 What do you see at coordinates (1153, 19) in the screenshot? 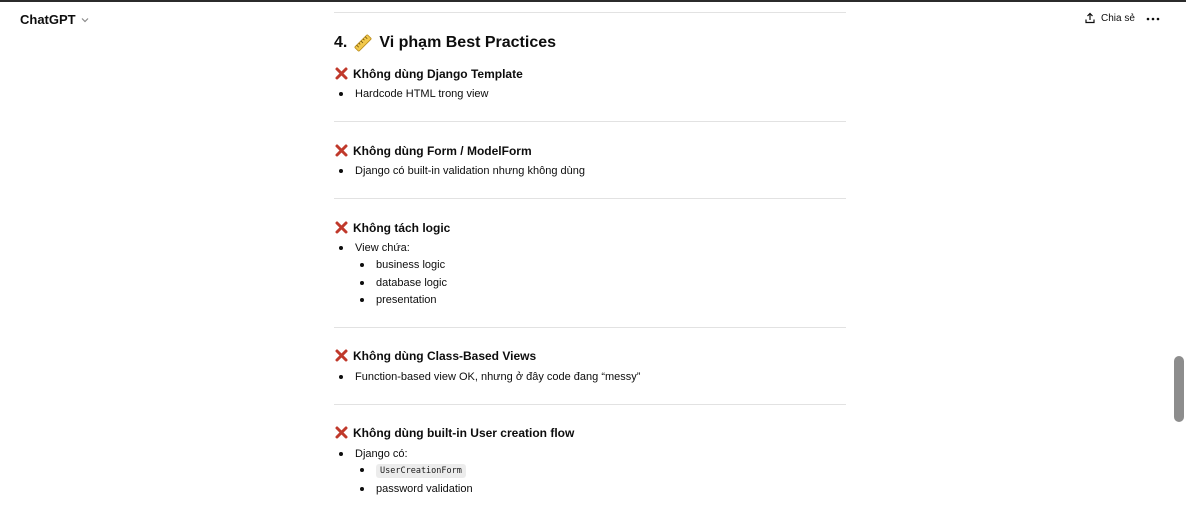
I see `more-options-icon` at bounding box center [1153, 19].